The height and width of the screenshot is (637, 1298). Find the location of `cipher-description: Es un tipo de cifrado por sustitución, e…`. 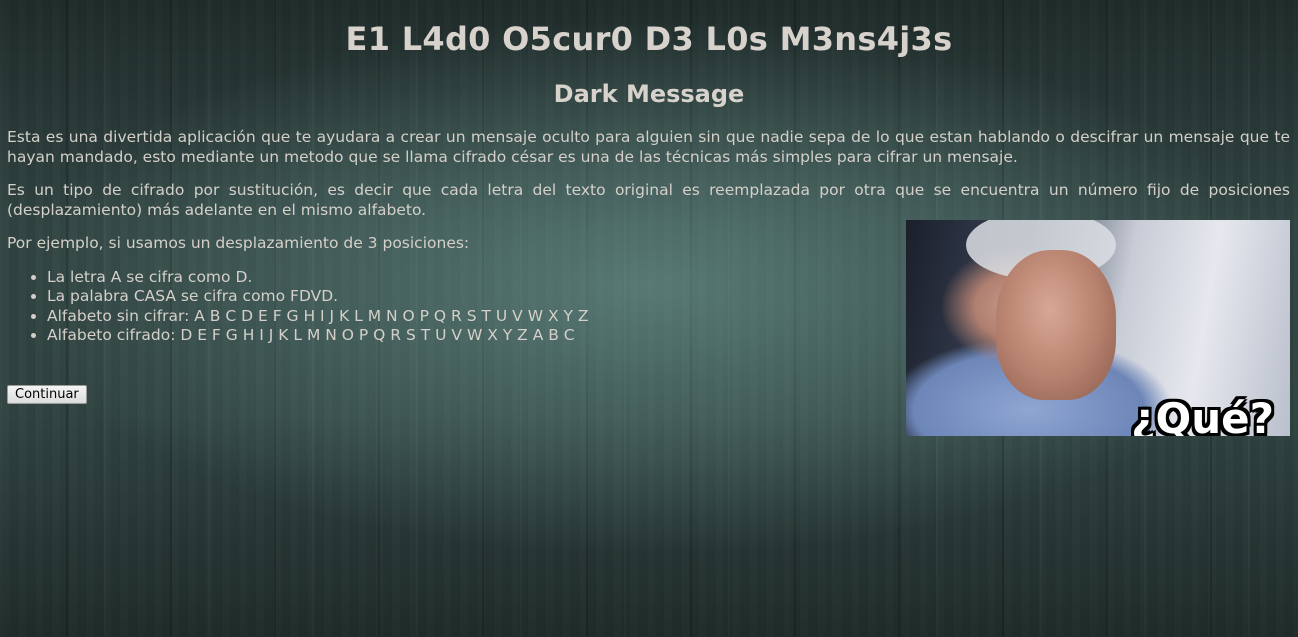

cipher-description: Es un tipo de cifrado por sustitución, e… is located at coordinates (648, 200).